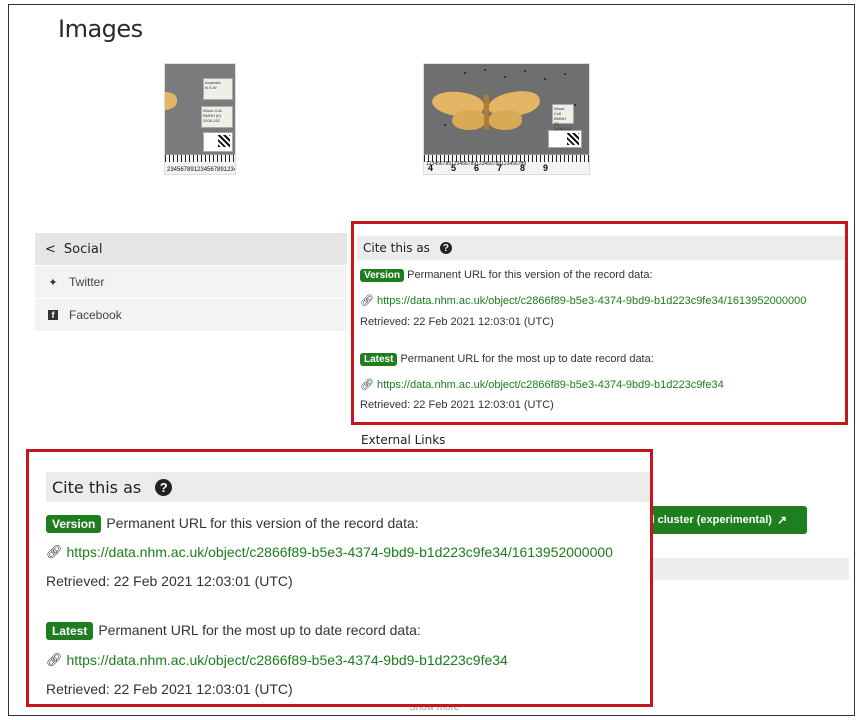 This screenshot has height=720, width=861. What do you see at coordinates (201, 170) in the screenshot?
I see `ruler-numbers: 234567891234567891234` at bounding box center [201, 170].